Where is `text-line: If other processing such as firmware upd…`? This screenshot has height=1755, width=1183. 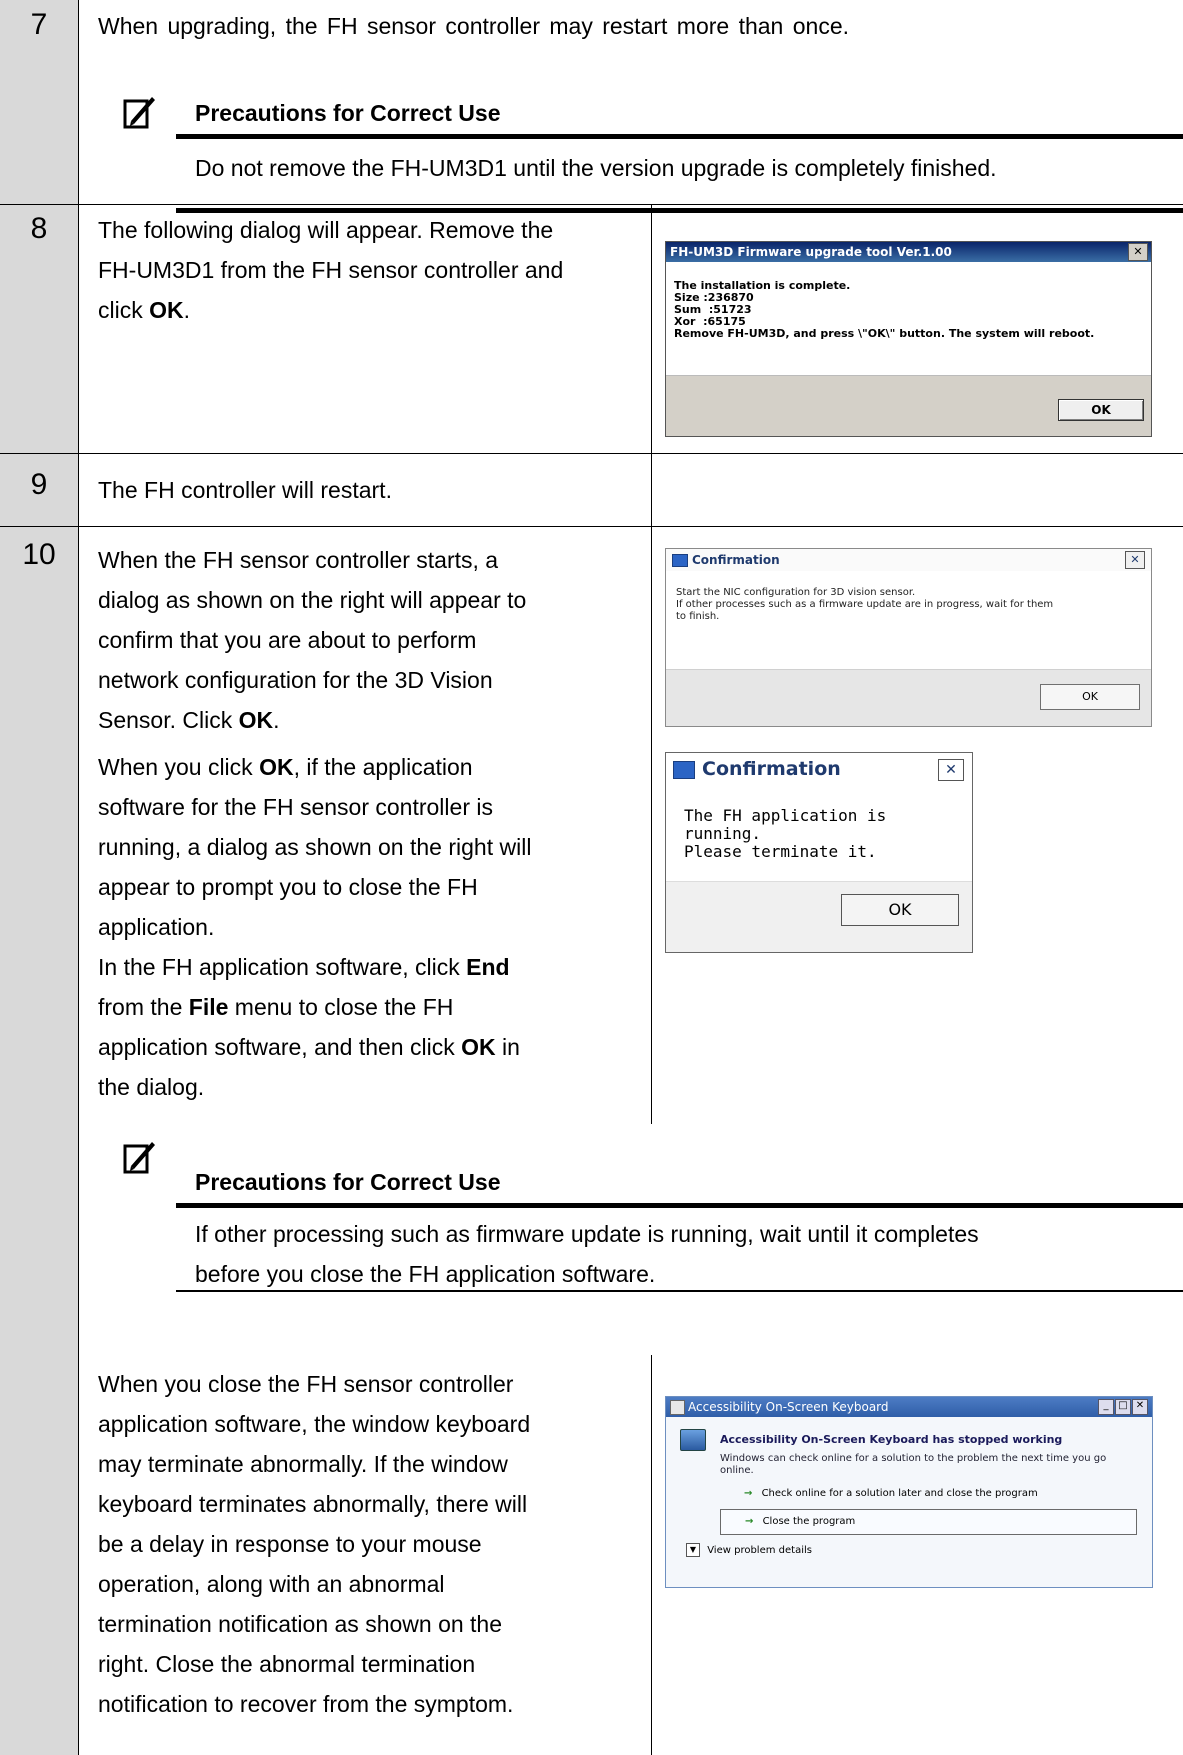
text-line: If other processing such as firmware upd… is located at coordinates (587, 1234).